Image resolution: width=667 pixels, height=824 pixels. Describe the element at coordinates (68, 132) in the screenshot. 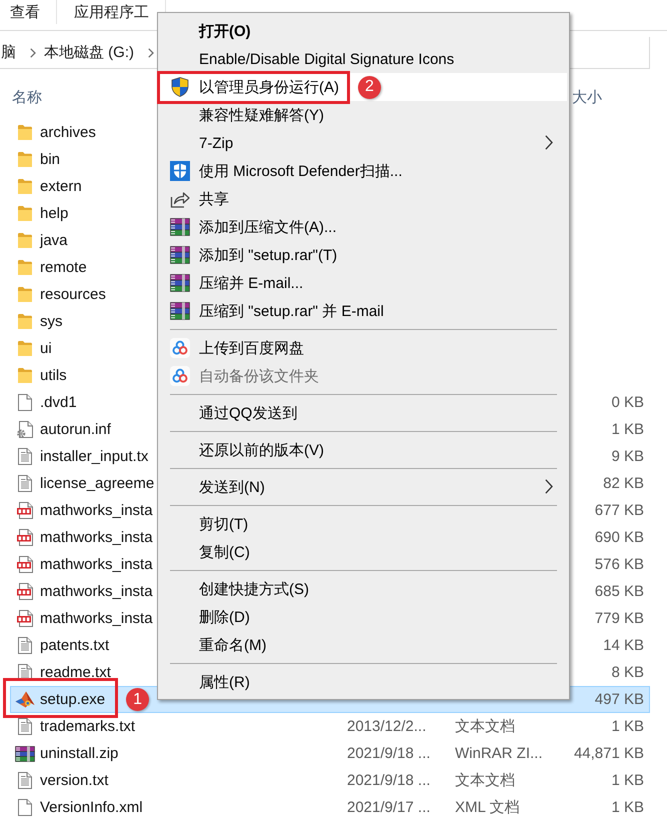

I see `file-name: archives` at that location.